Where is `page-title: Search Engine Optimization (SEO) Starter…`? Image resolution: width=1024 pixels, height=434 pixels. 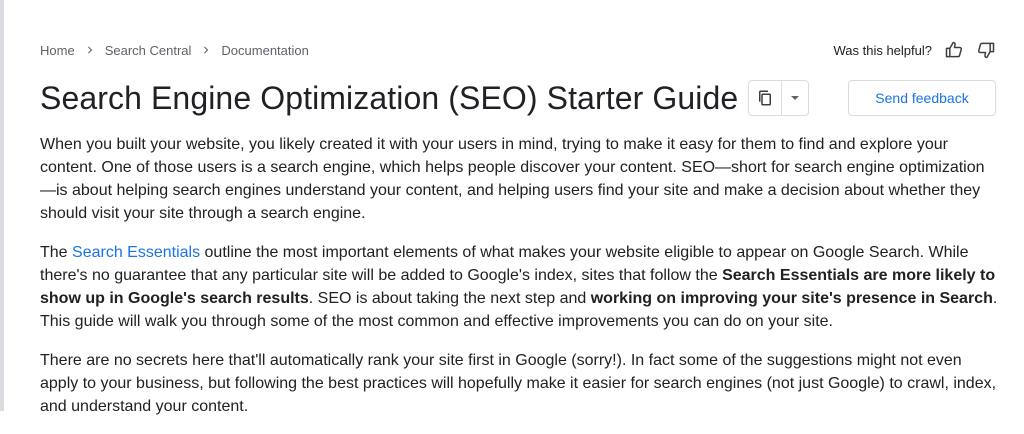
page-title: Search Engine Optimization (SEO) Starter… is located at coordinates (389, 97).